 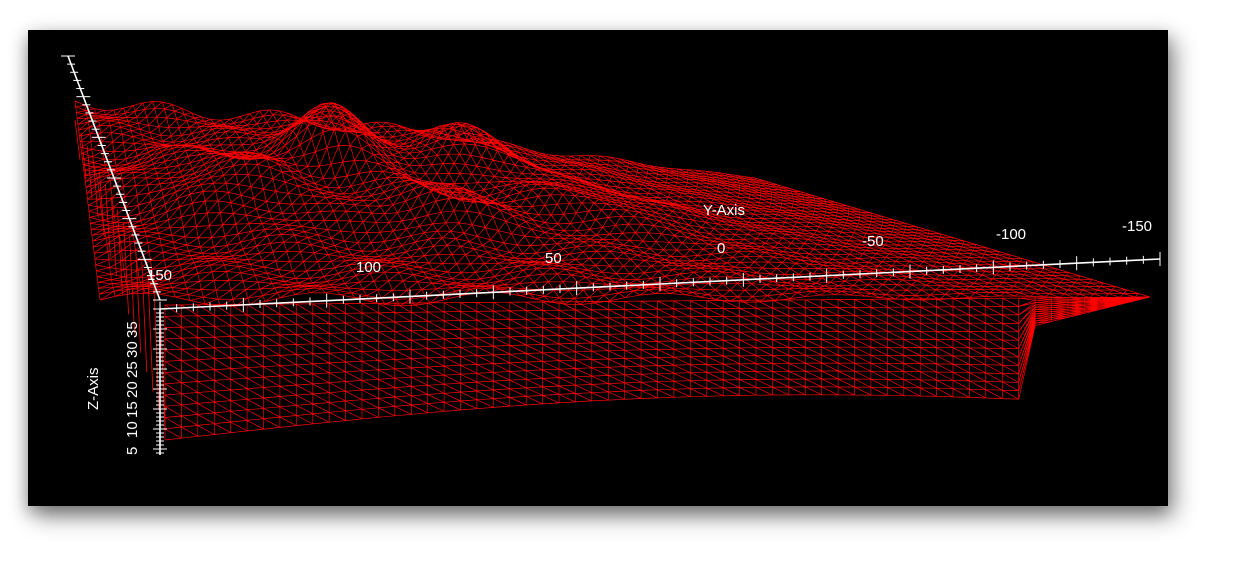 What do you see at coordinates (132, 369) in the screenshot?
I see `z-tick-label: 25` at bounding box center [132, 369].